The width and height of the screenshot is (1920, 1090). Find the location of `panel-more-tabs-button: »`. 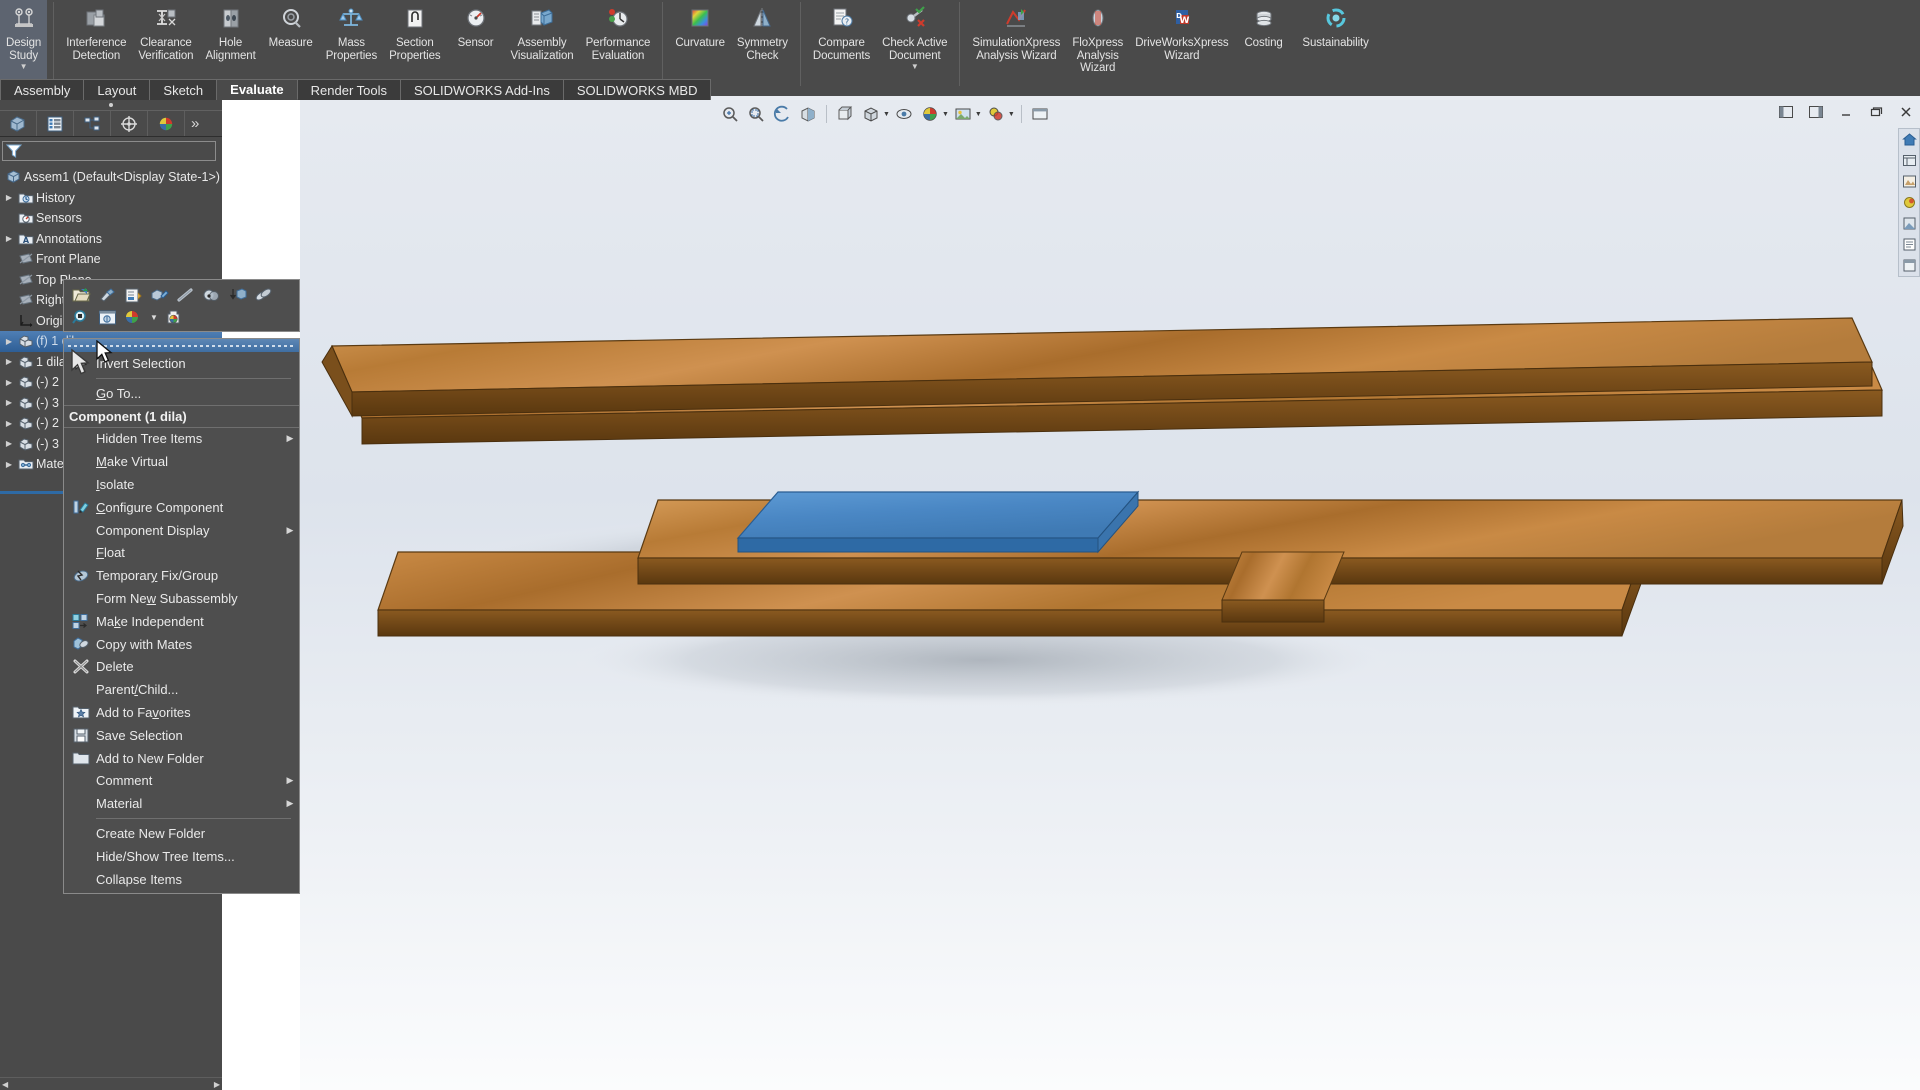

panel-more-tabs-button: » is located at coordinates (195, 123).